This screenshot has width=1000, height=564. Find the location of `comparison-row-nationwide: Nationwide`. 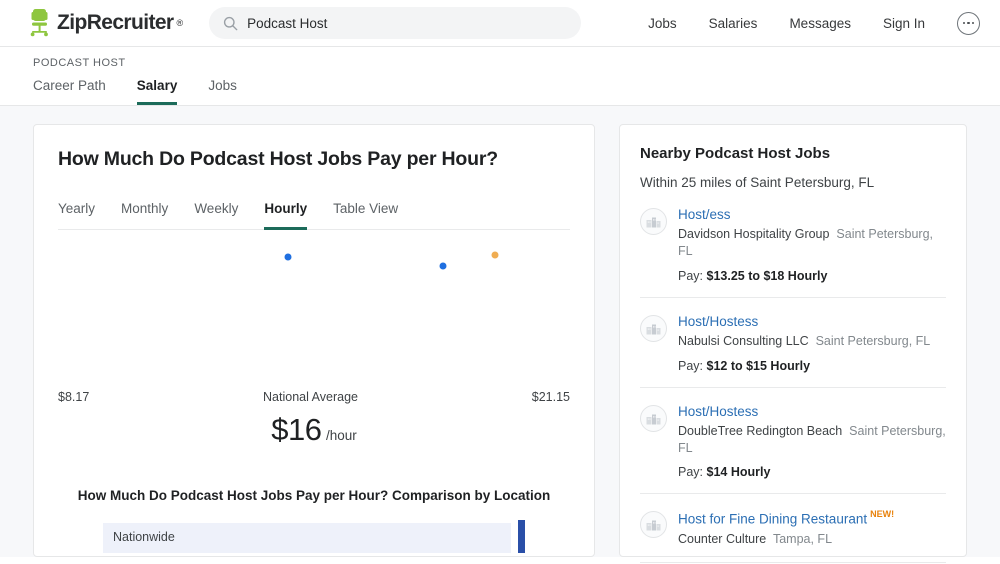

comparison-row-nationwide: Nationwide is located at coordinates (314, 536).